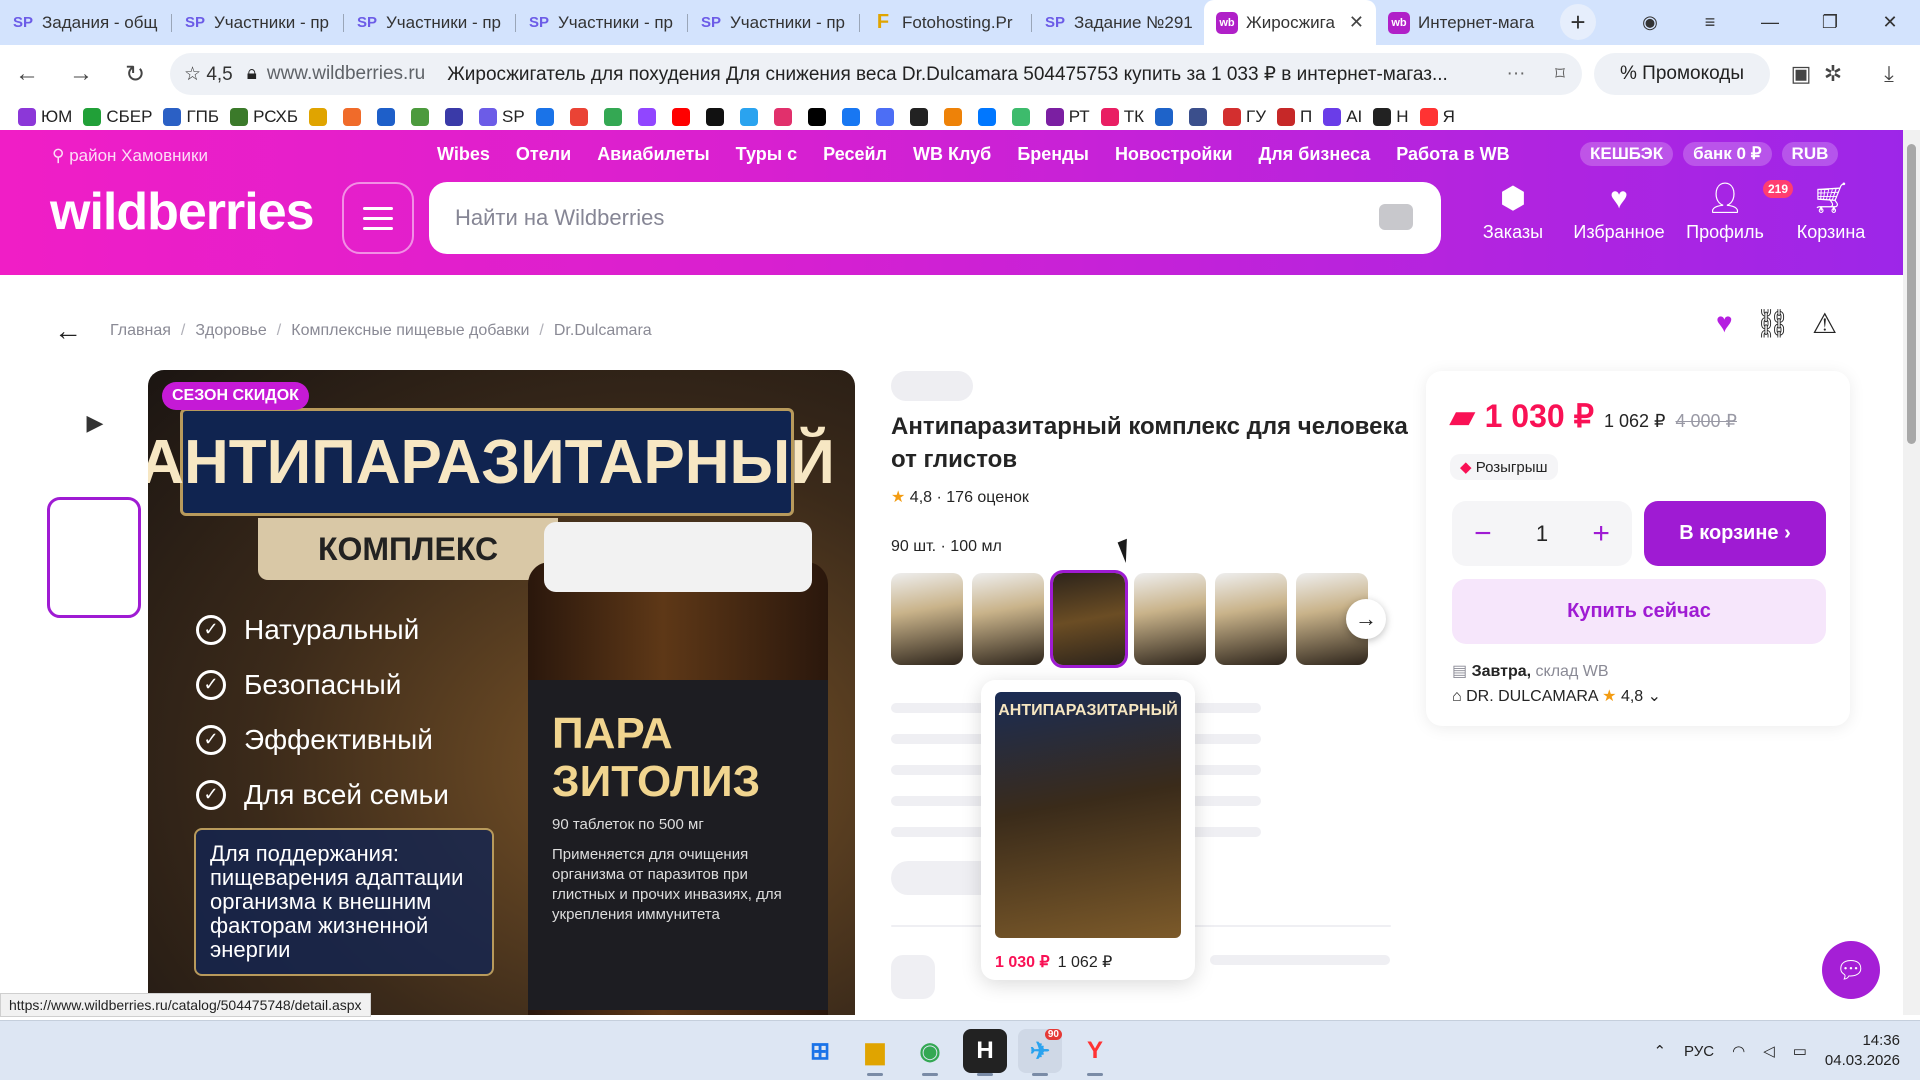  I want to click on nav-item: Бренды, so click(1053, 154).